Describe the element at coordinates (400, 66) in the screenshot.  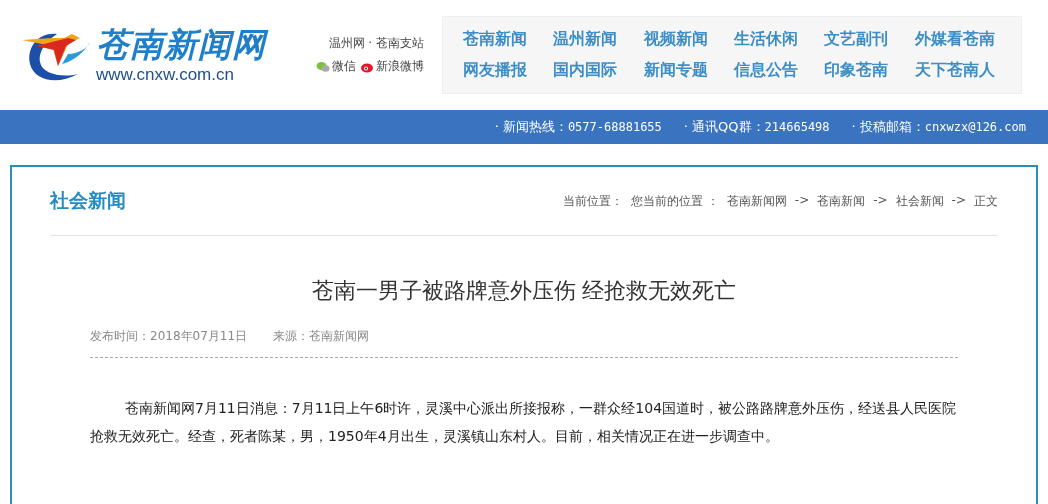
I see `social-link: 新浪微博` at that location.